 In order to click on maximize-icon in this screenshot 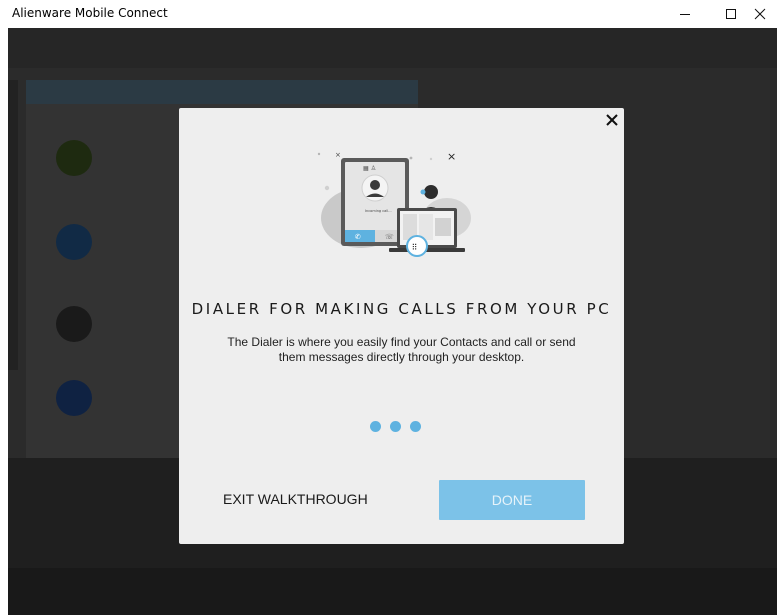, I will do `click(731, 14)`.